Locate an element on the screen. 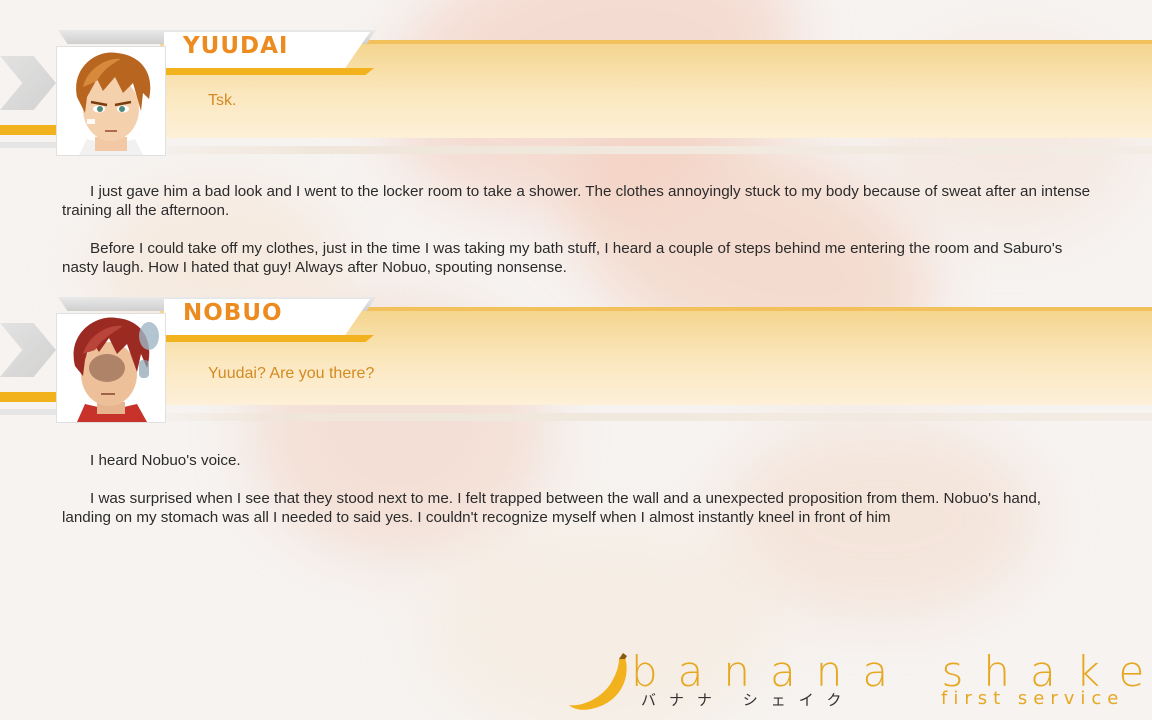 The image size is (1152, 720). banana-icon is located at coordinates (598, 681).